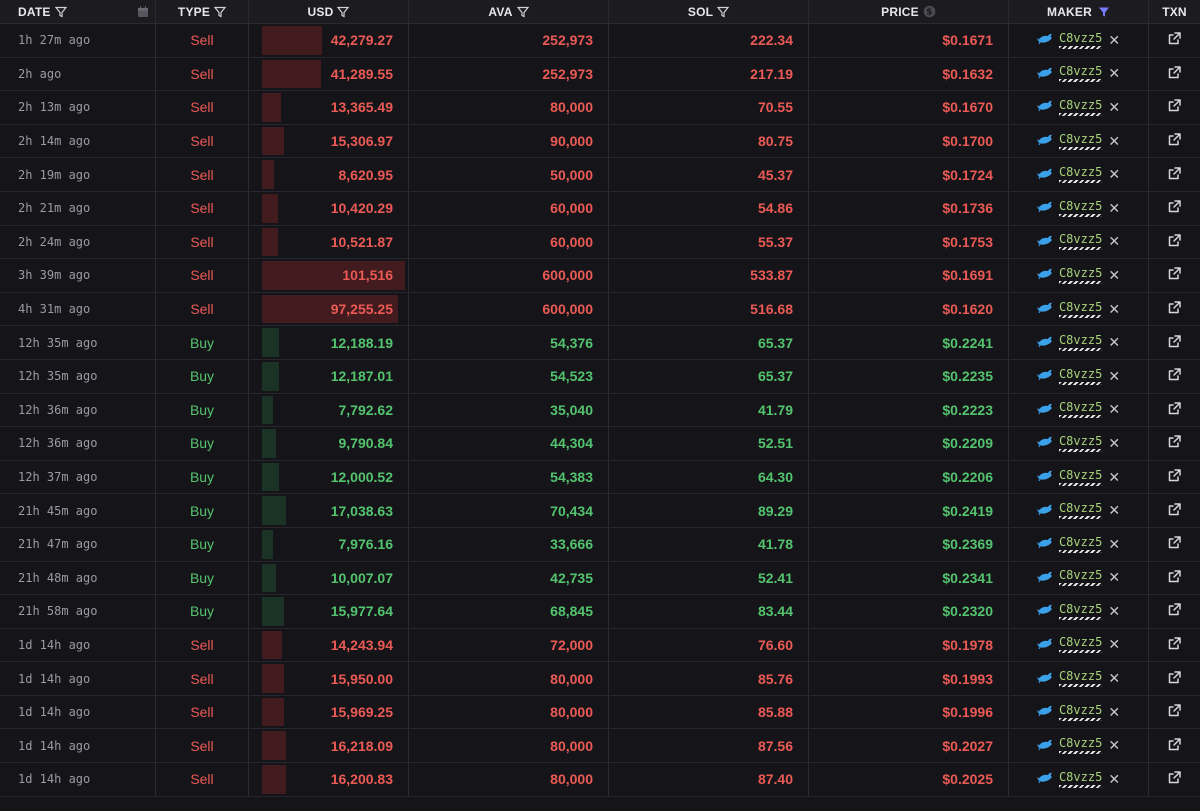 The width and height of the screenshot is (1200, 811). Describe the element at coordinates (571, 779) in the screenshot. I see `trade-ava: 80,000` at that location.